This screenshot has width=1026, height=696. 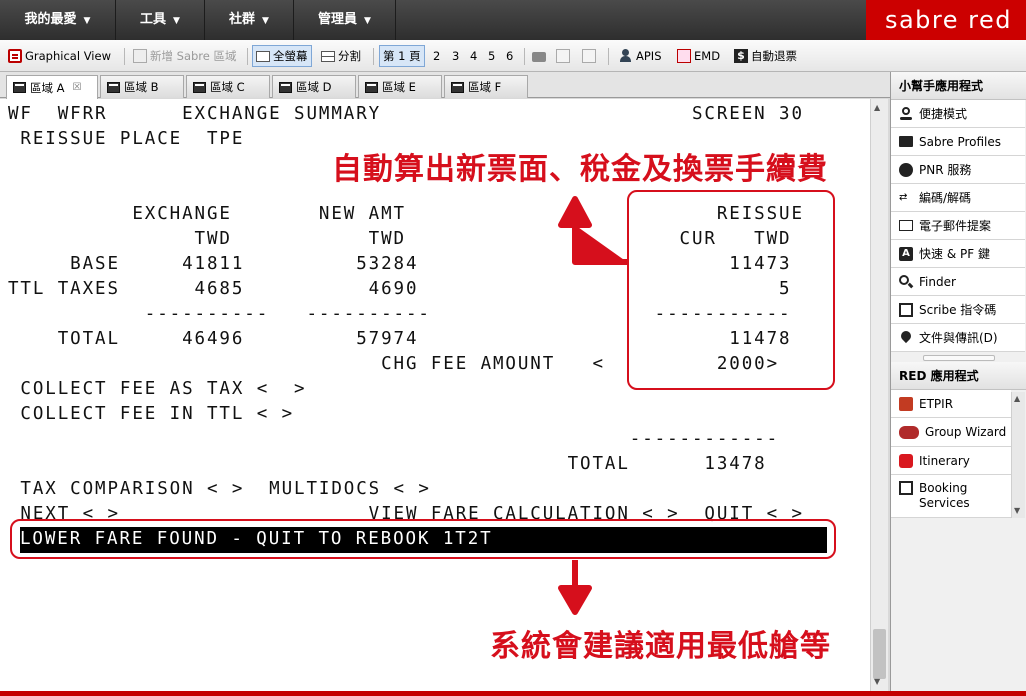 I want to click on helper-item-label: 文件與傳訊(D), so click(x=958, y=338).